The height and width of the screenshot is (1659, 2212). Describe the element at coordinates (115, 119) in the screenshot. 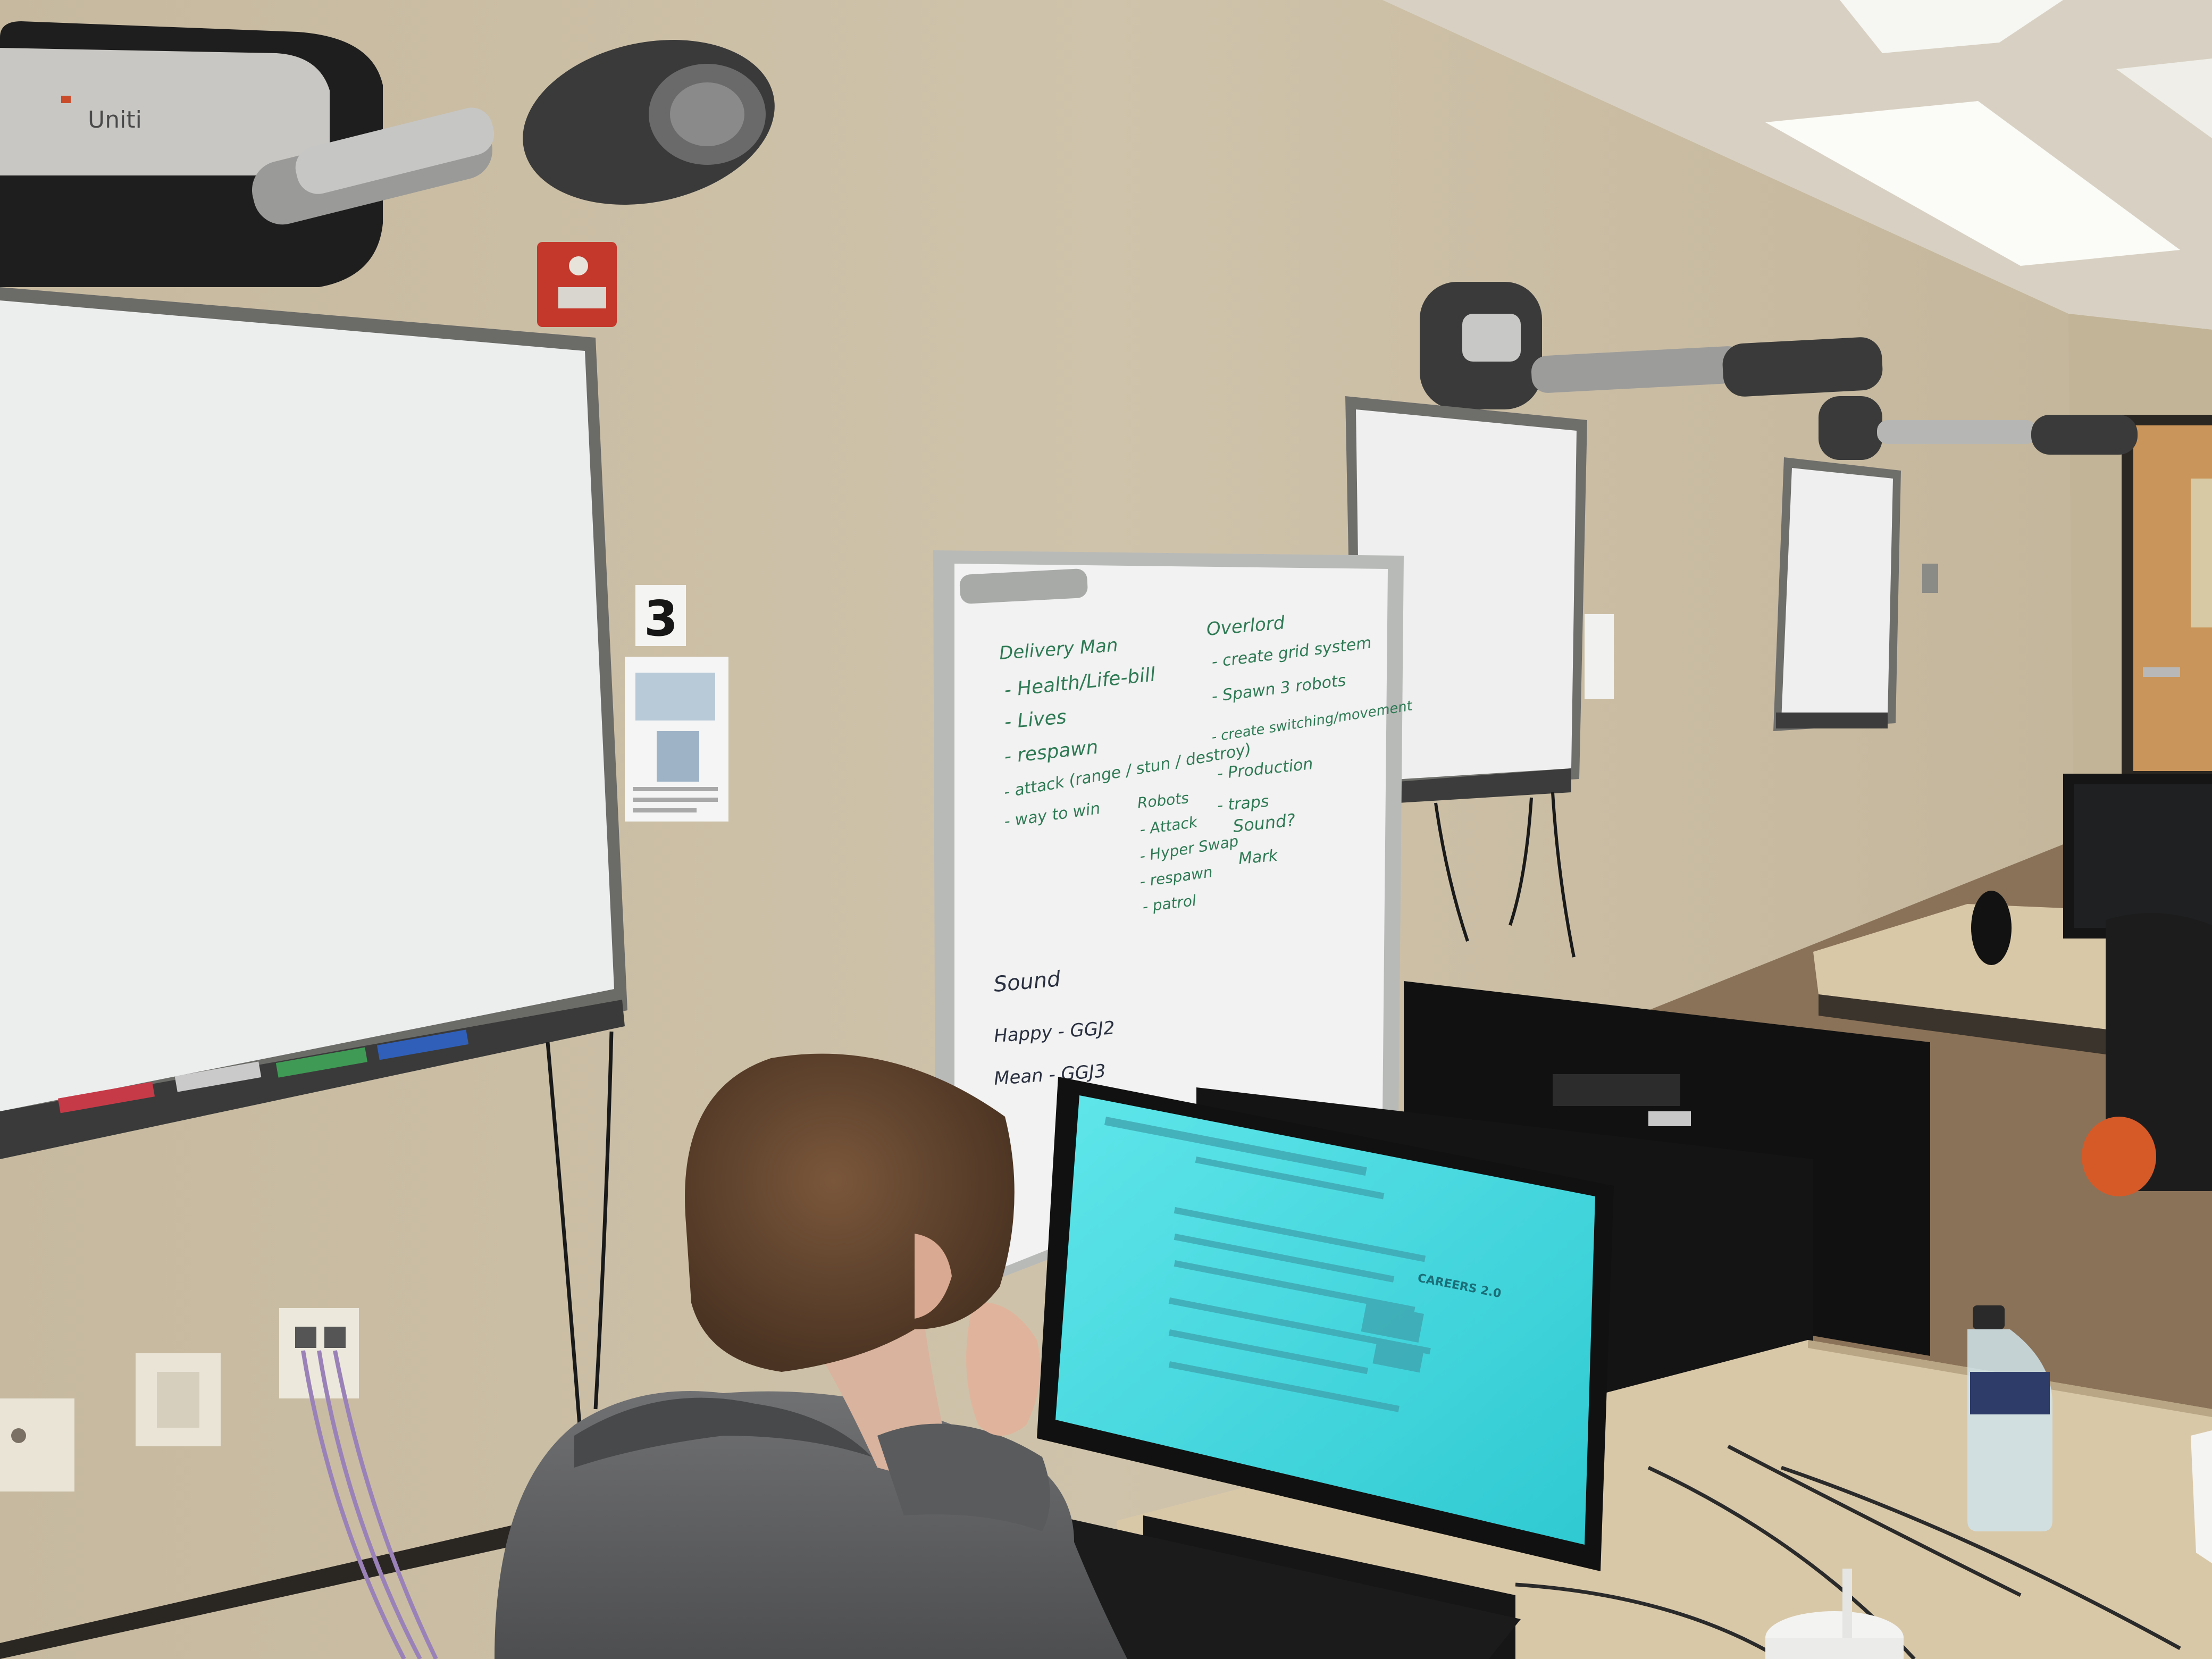

I see `projector-brand: Uniti` at that location.